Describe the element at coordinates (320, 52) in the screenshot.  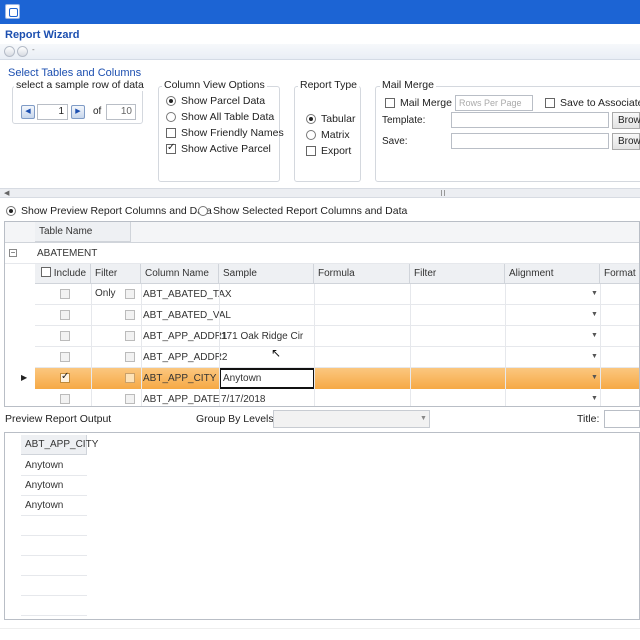
I see `quick-access-bar` at that location.